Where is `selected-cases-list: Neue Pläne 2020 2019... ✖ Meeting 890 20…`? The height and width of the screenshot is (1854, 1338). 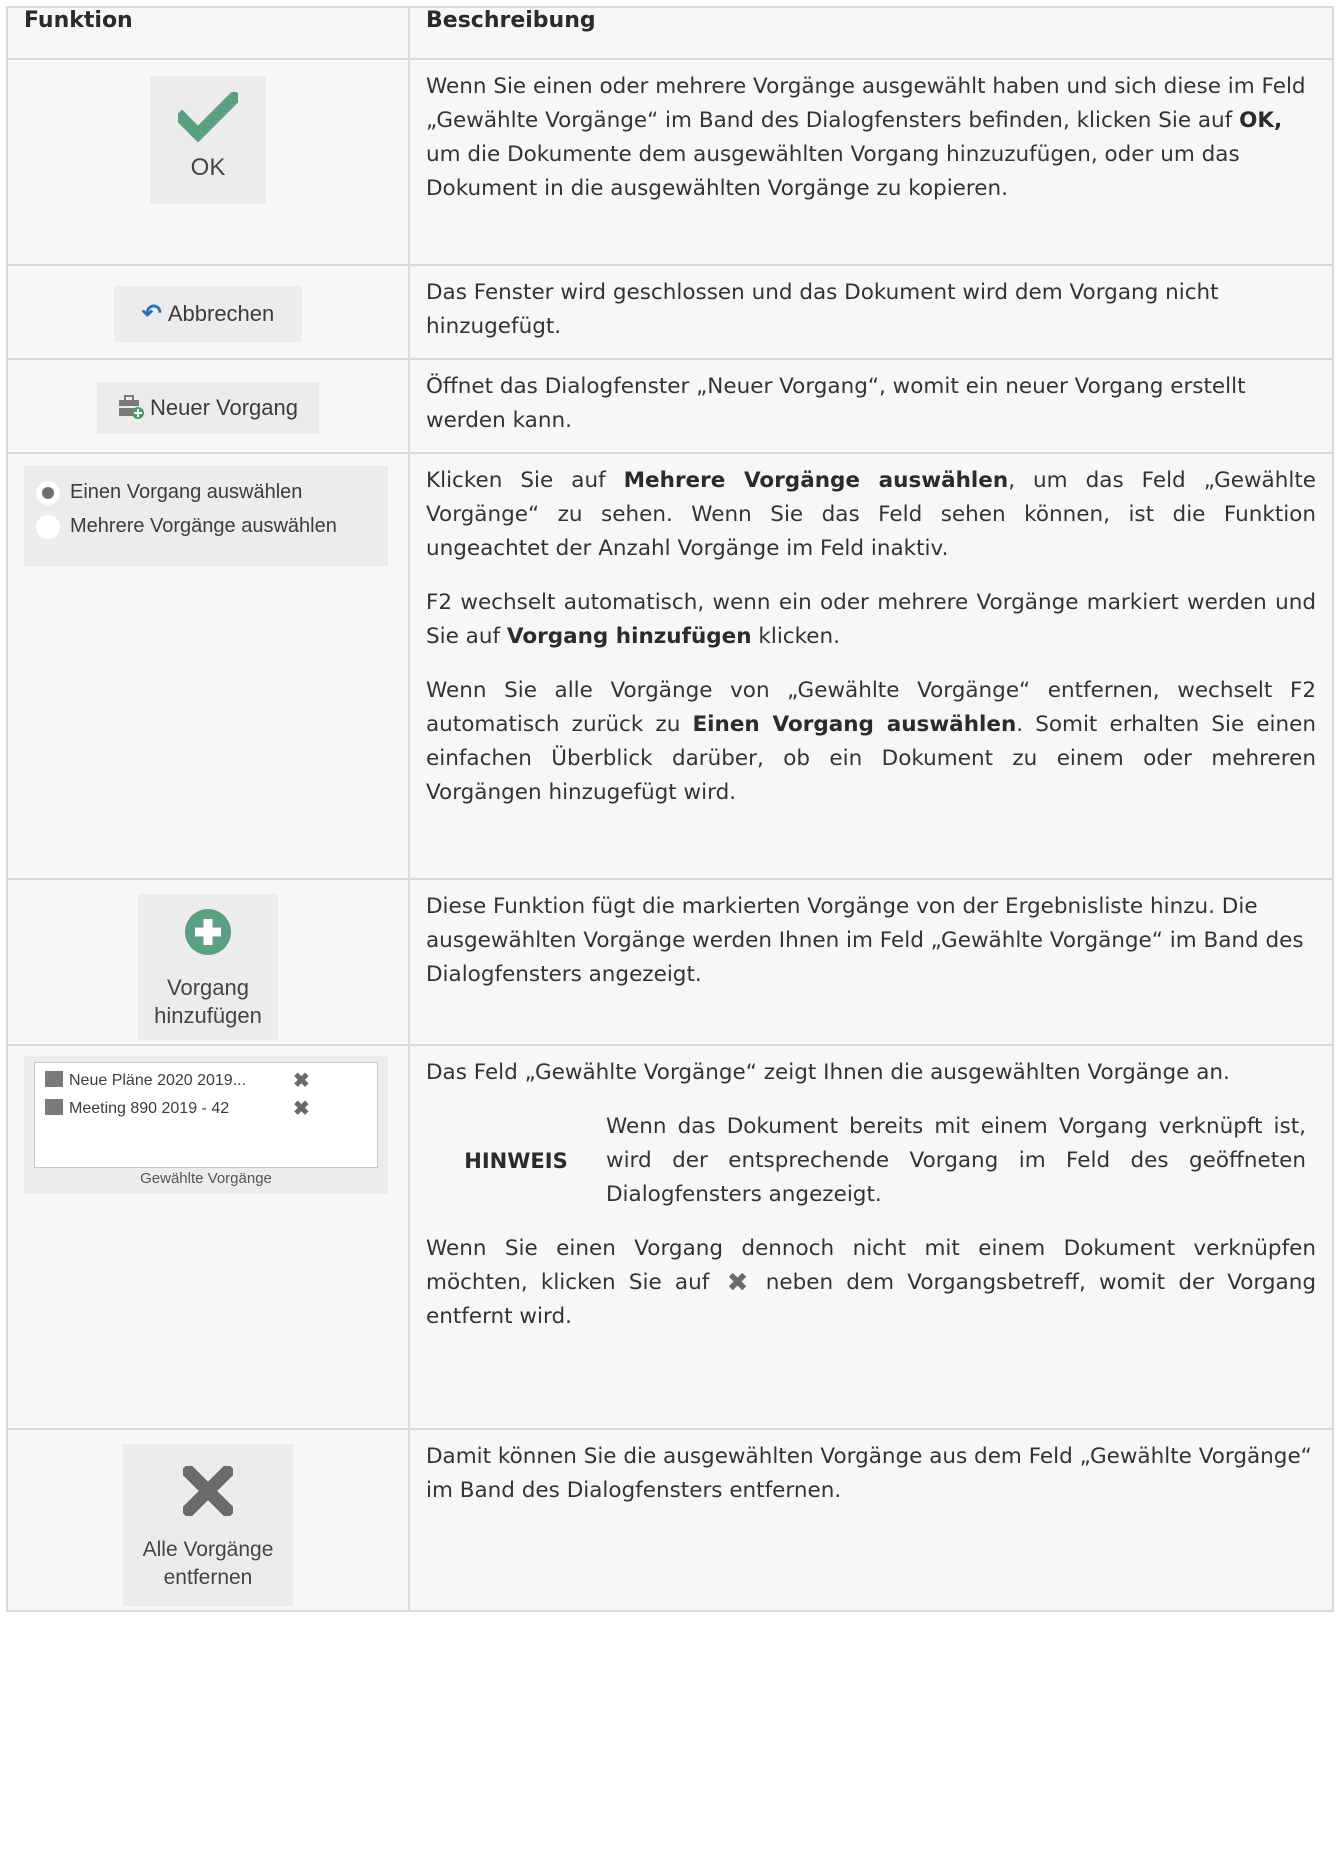 selected-cases-list: Neue Pläne 2020 2019... ✖ Meeting 890 20… is located at coordinates (206, 1115).